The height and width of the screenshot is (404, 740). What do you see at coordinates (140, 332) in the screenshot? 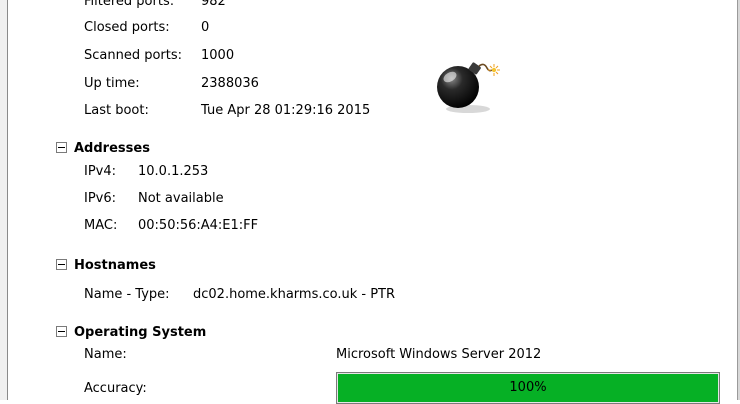
I see `operating-system-title: Operating System` at bounding box center [140, 332].